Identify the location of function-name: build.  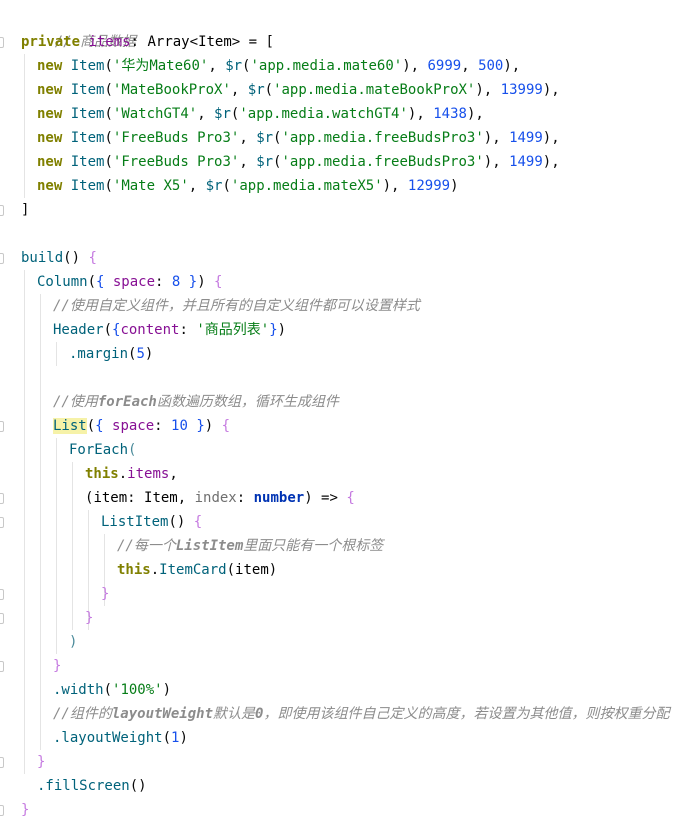
(42, 258).